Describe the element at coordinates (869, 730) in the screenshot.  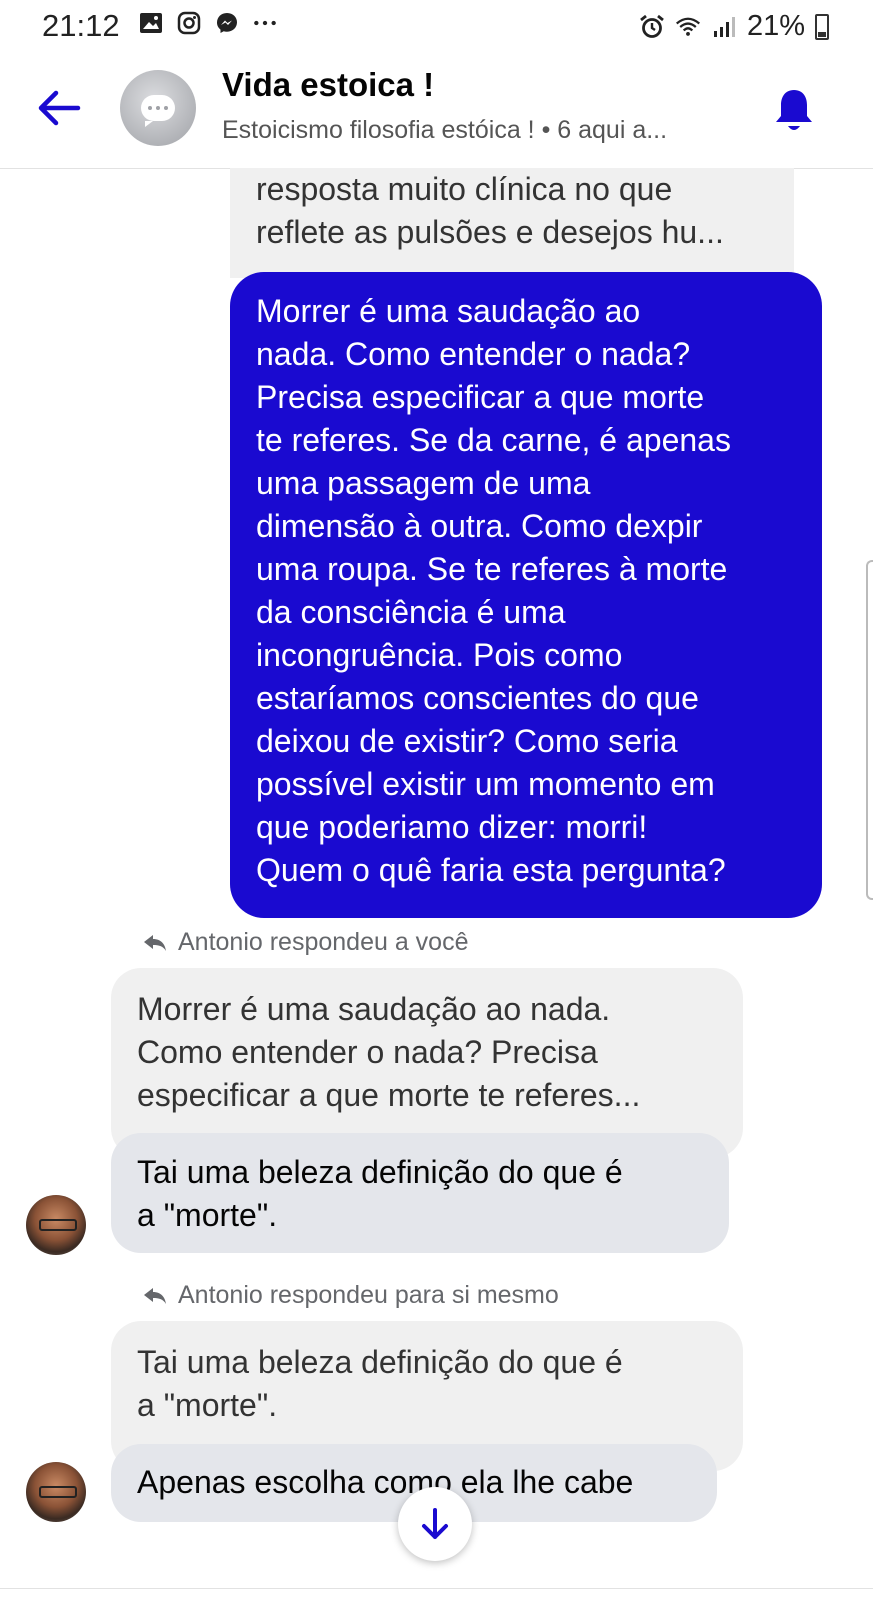
I see `edge-panel-handle` at that location.